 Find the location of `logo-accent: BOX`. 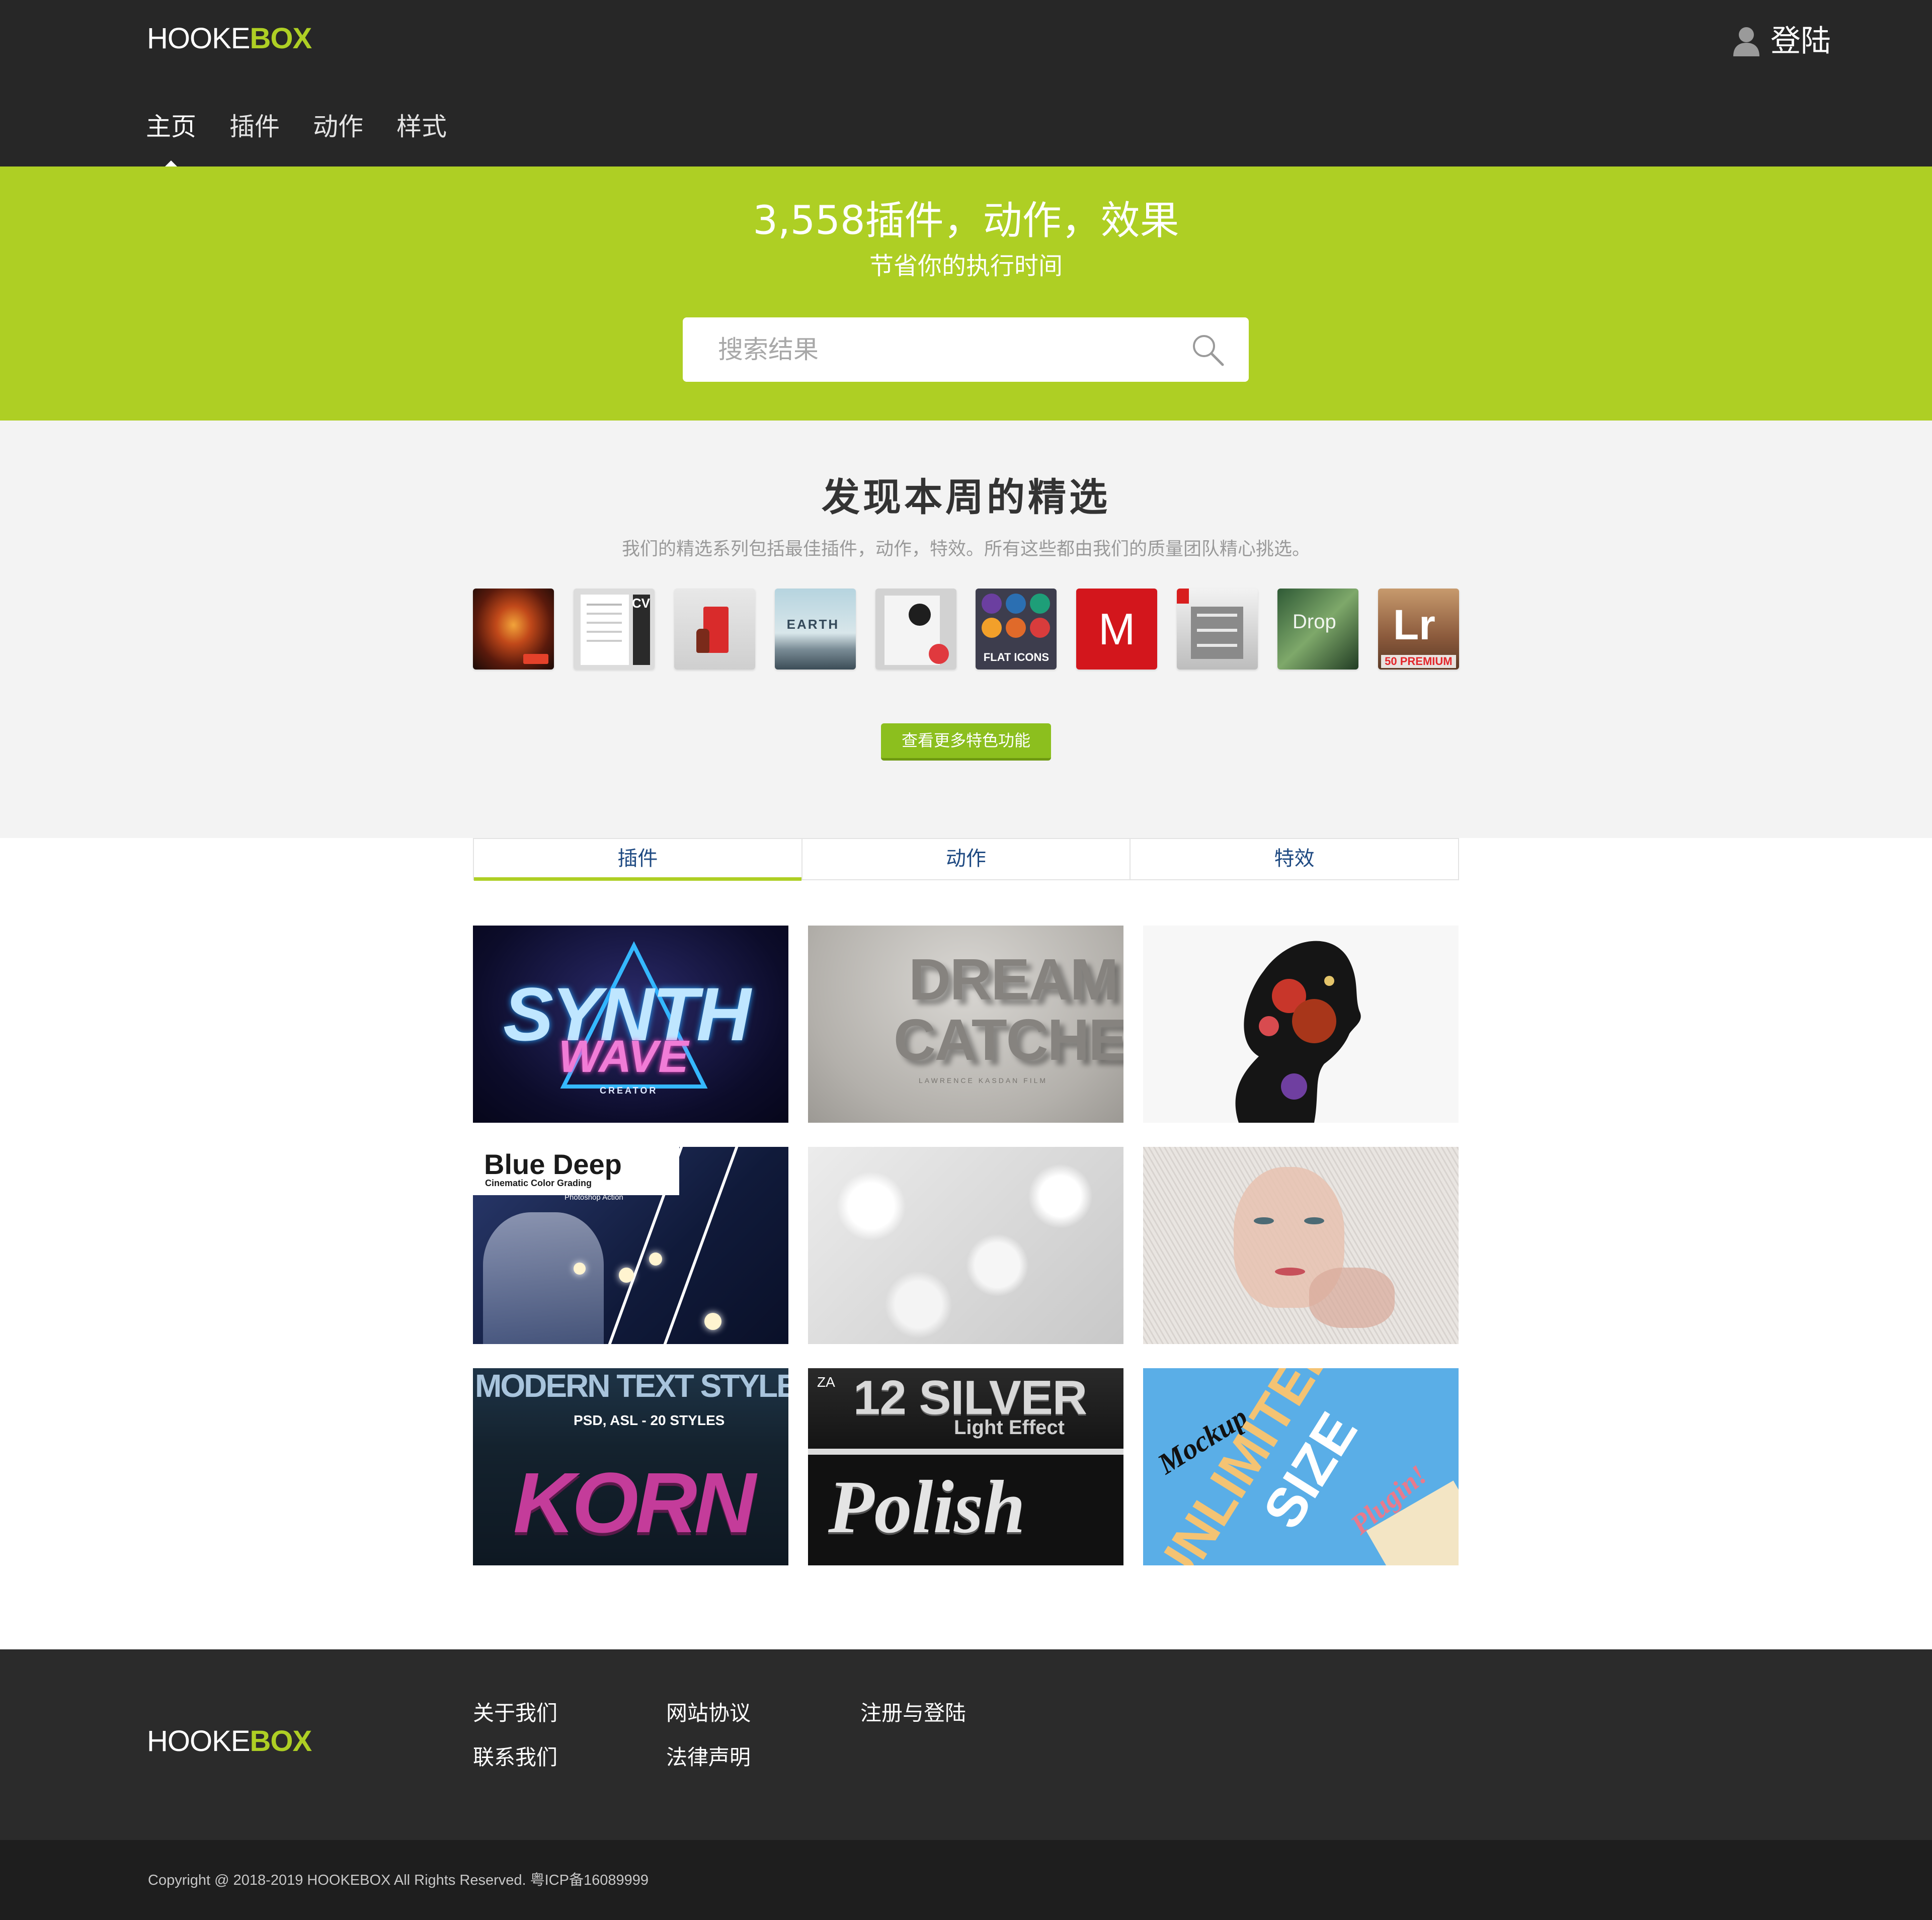

logo-accent: BOX is located at coordinates (281, 39).